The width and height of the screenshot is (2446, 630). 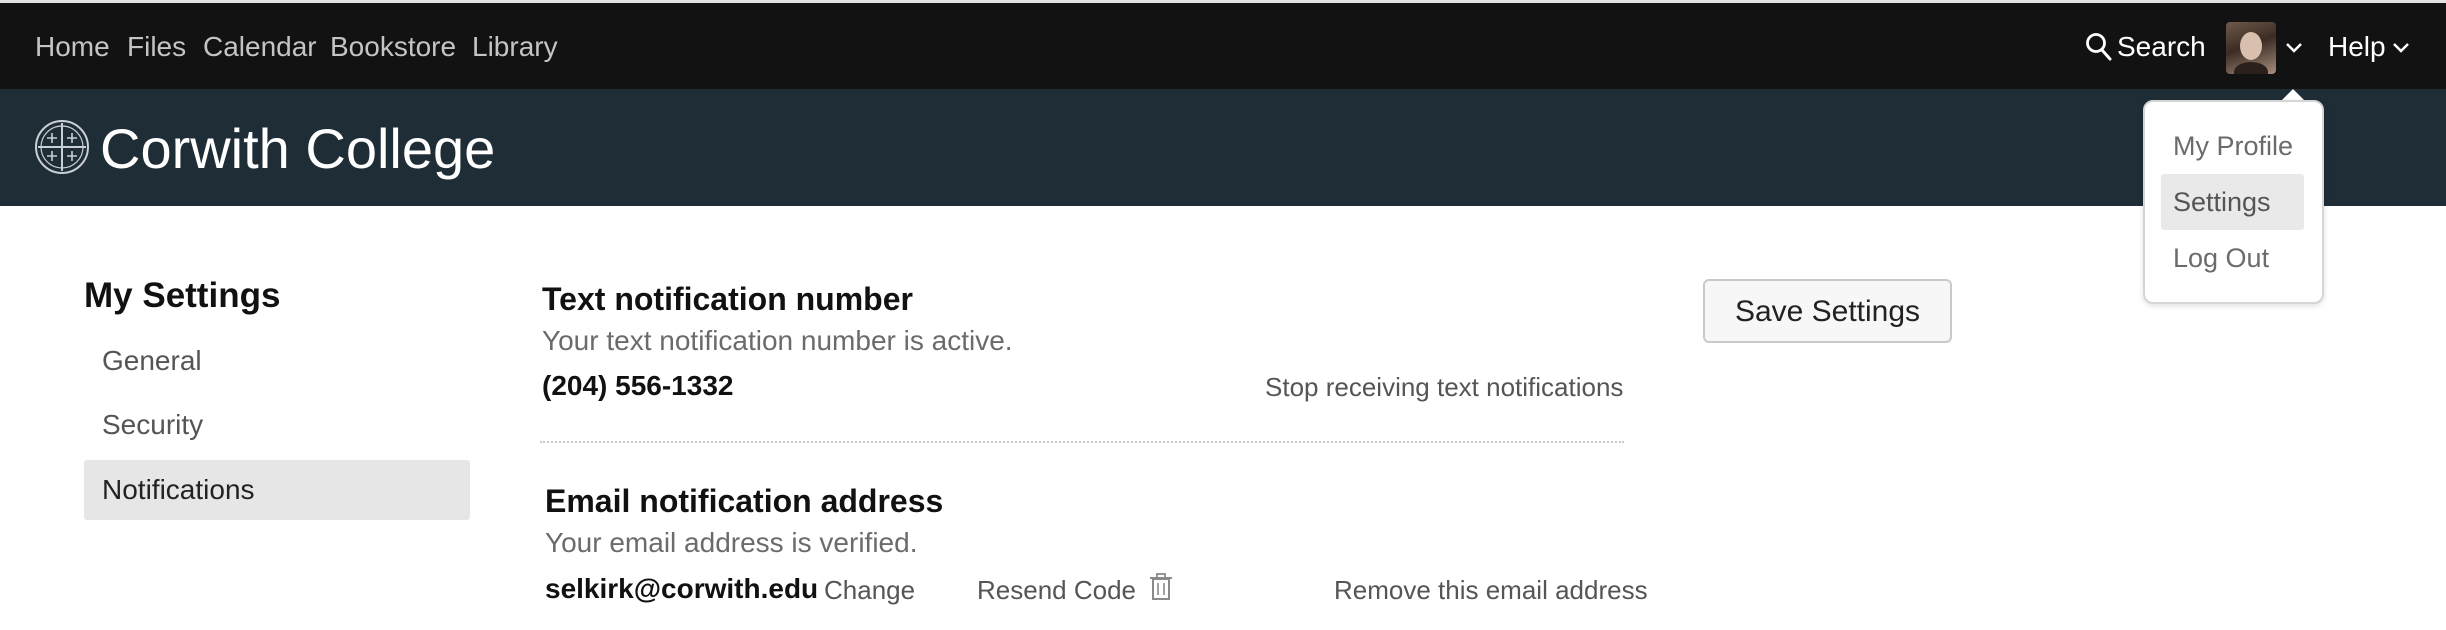 I want to click on college-seal-icon, so click(x=62, y=147).